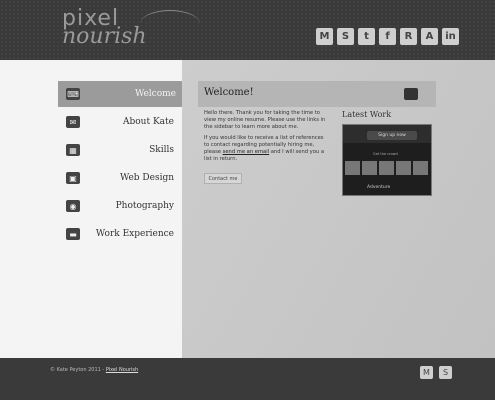 Image resolution: width=495 pixels, height=400 pixels. What do you see at coordinates (73, 178) in the screenshot?
I see `presentation-icon: ▣` at bounding box center [73, 178].